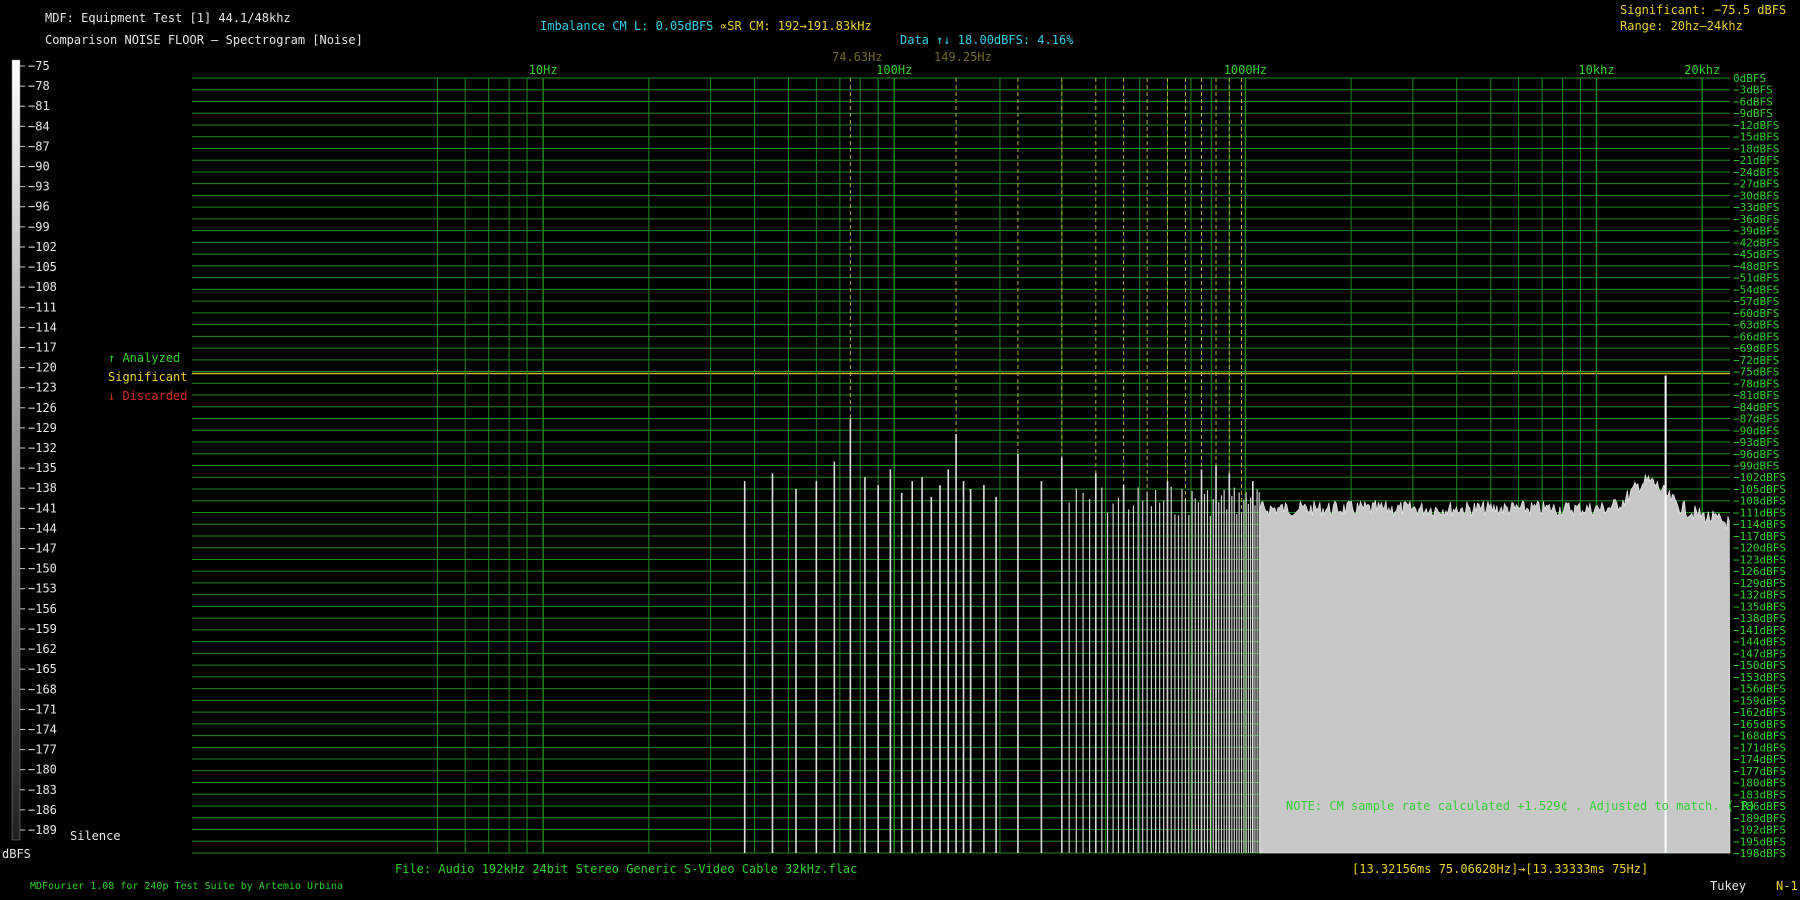 The height and width of the screenshot is (900, 1800). What do you see at coordinates (1495, 664) in the screenshot?
I see `noise-floor-area` at bounding box center [1495, 664].